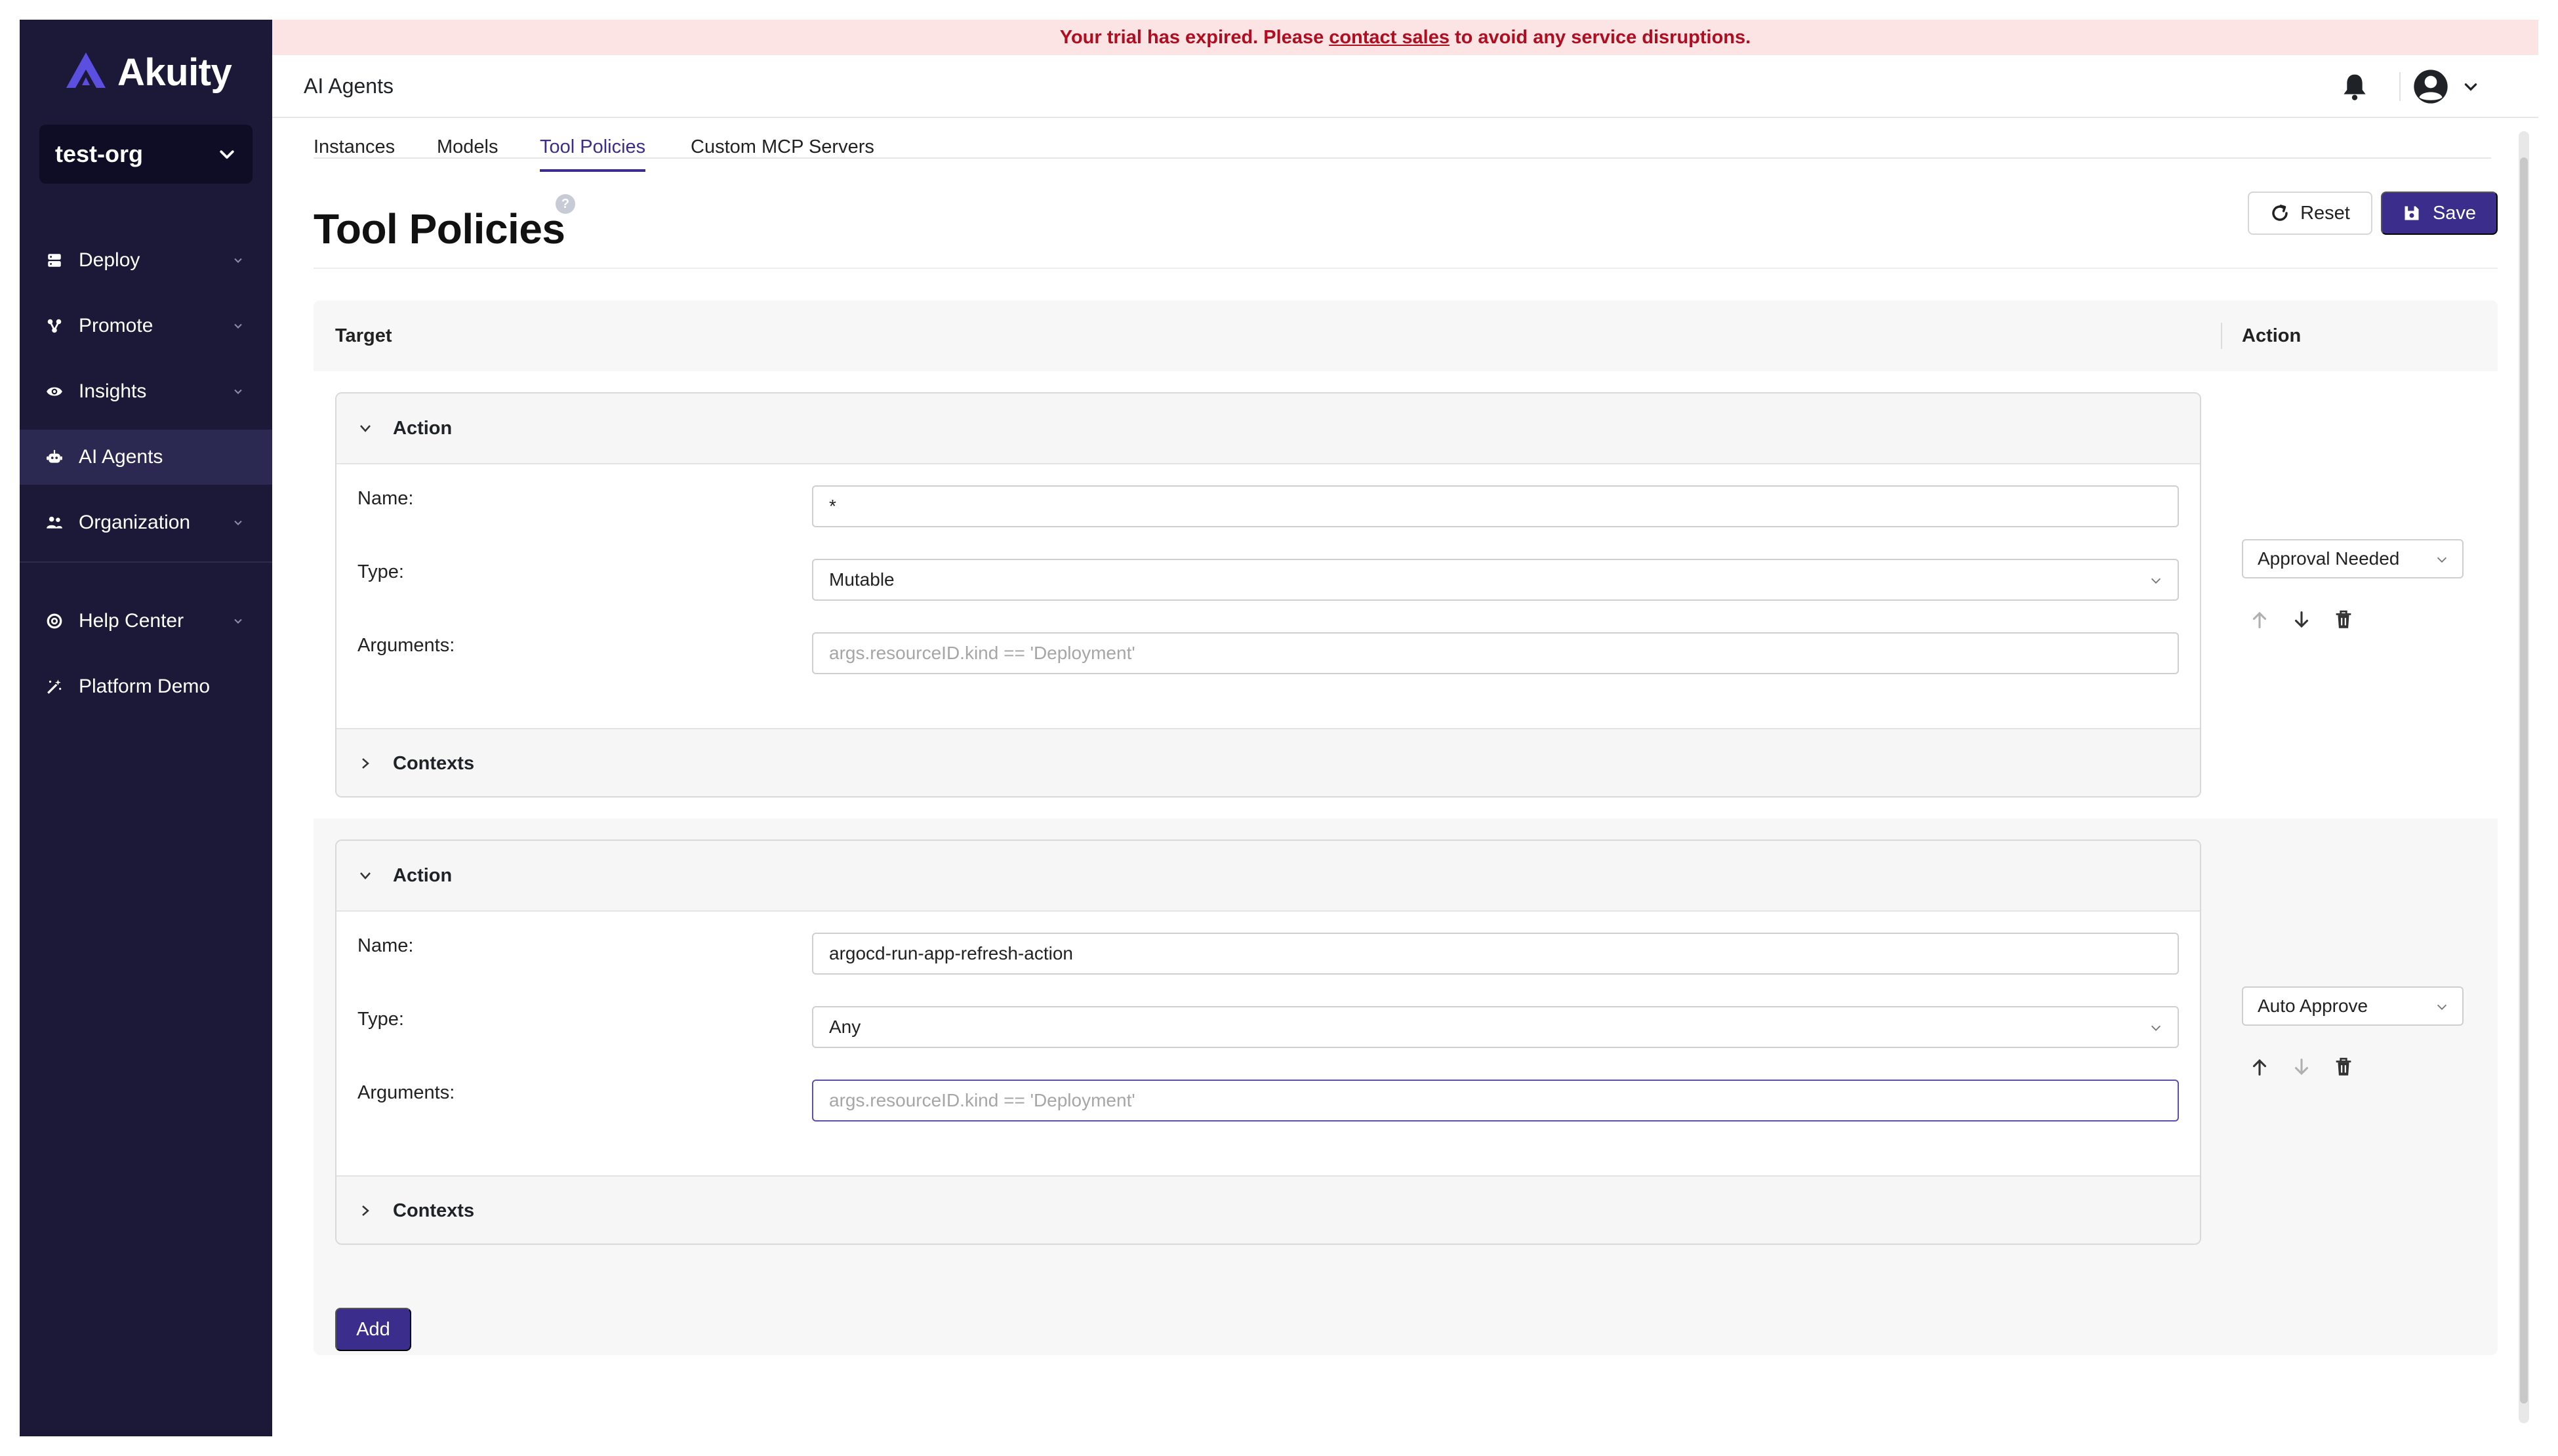 Image resolution: width=2558 pixels, height=1456 pixels. I want to click on action-select: Approval Needed, so click(2353, 558).